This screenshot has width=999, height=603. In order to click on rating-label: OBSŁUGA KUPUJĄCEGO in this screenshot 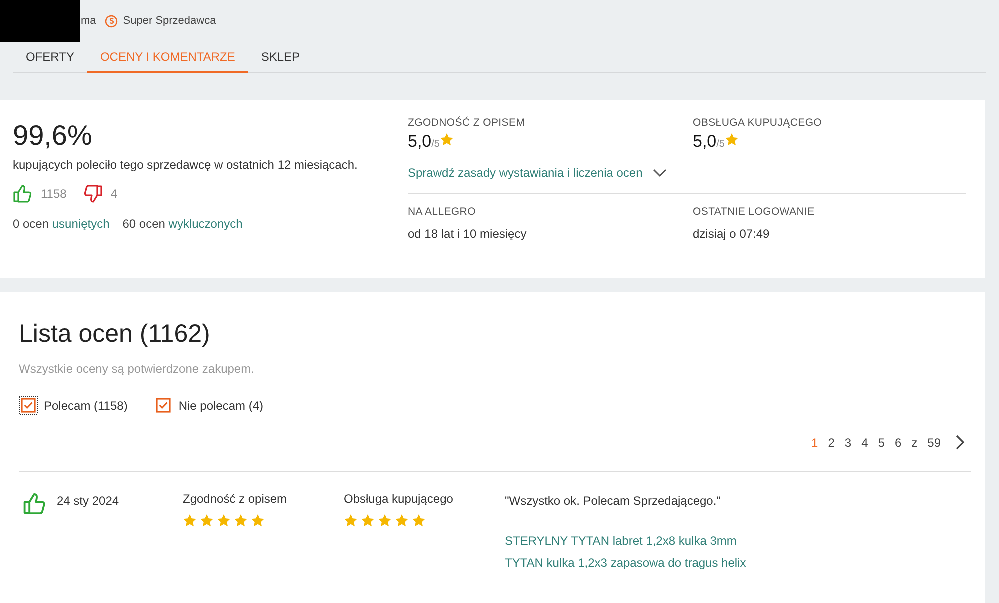, I will do `click(758, 123)`.